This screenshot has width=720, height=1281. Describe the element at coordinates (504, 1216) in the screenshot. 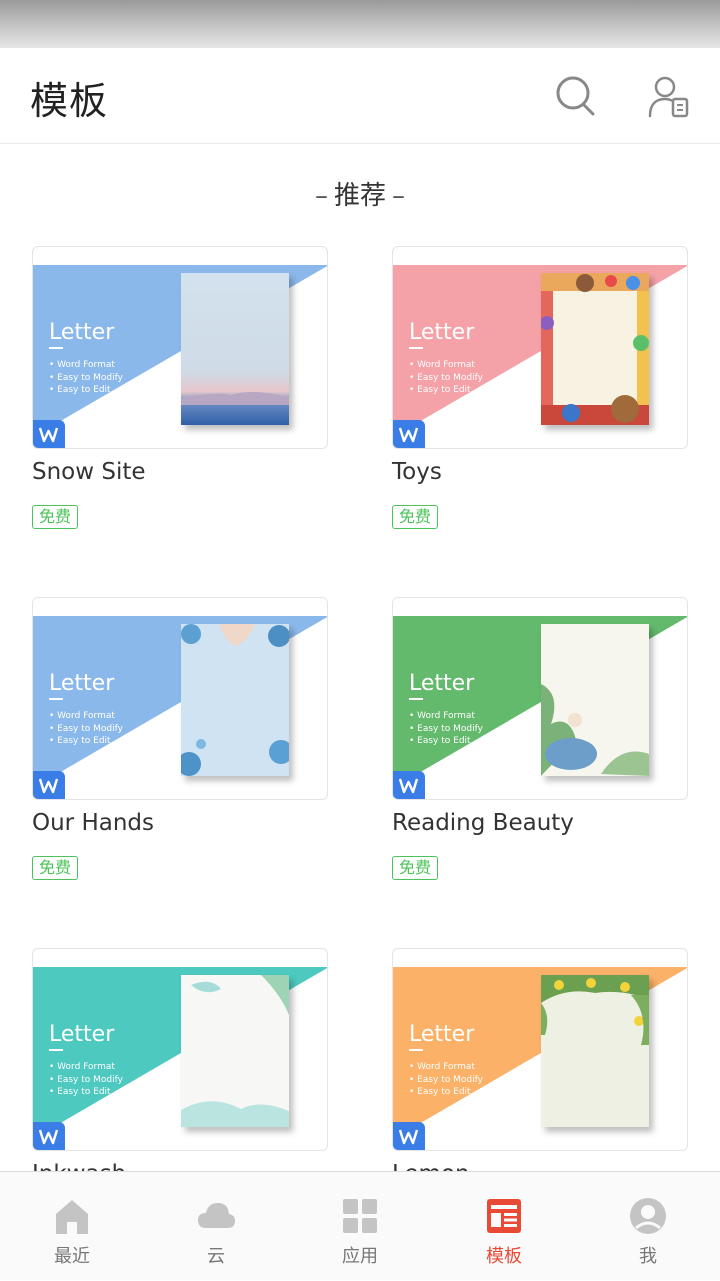

I see `templates-icon` at that location.